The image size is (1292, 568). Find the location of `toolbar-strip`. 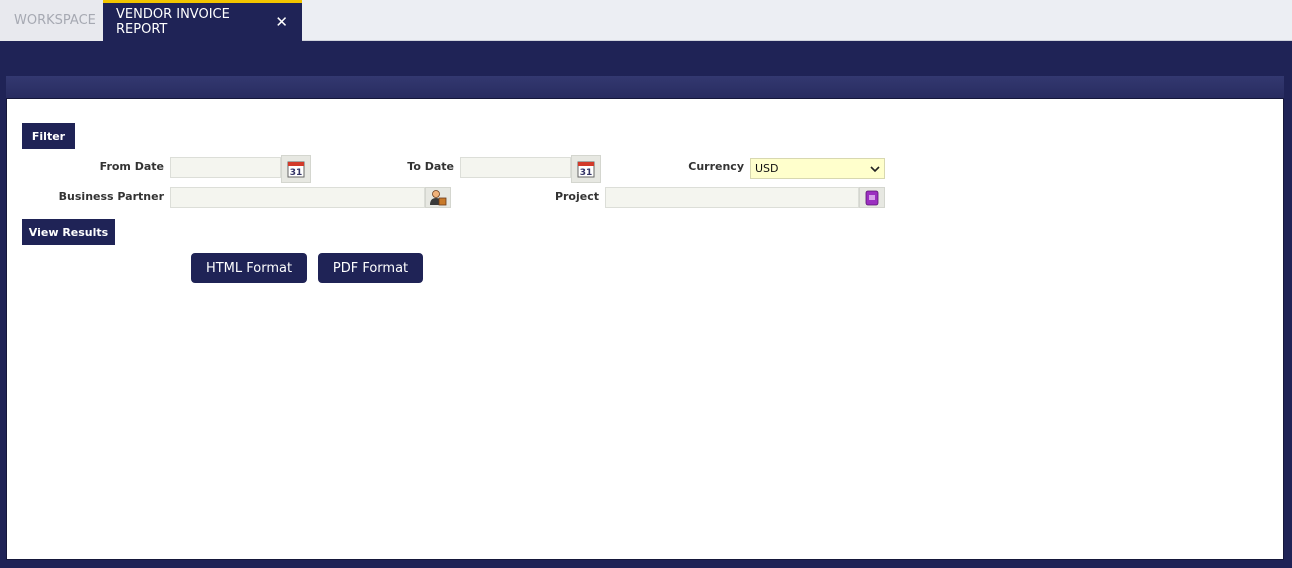

toolbar-strip is located at coordinates (645, 87).